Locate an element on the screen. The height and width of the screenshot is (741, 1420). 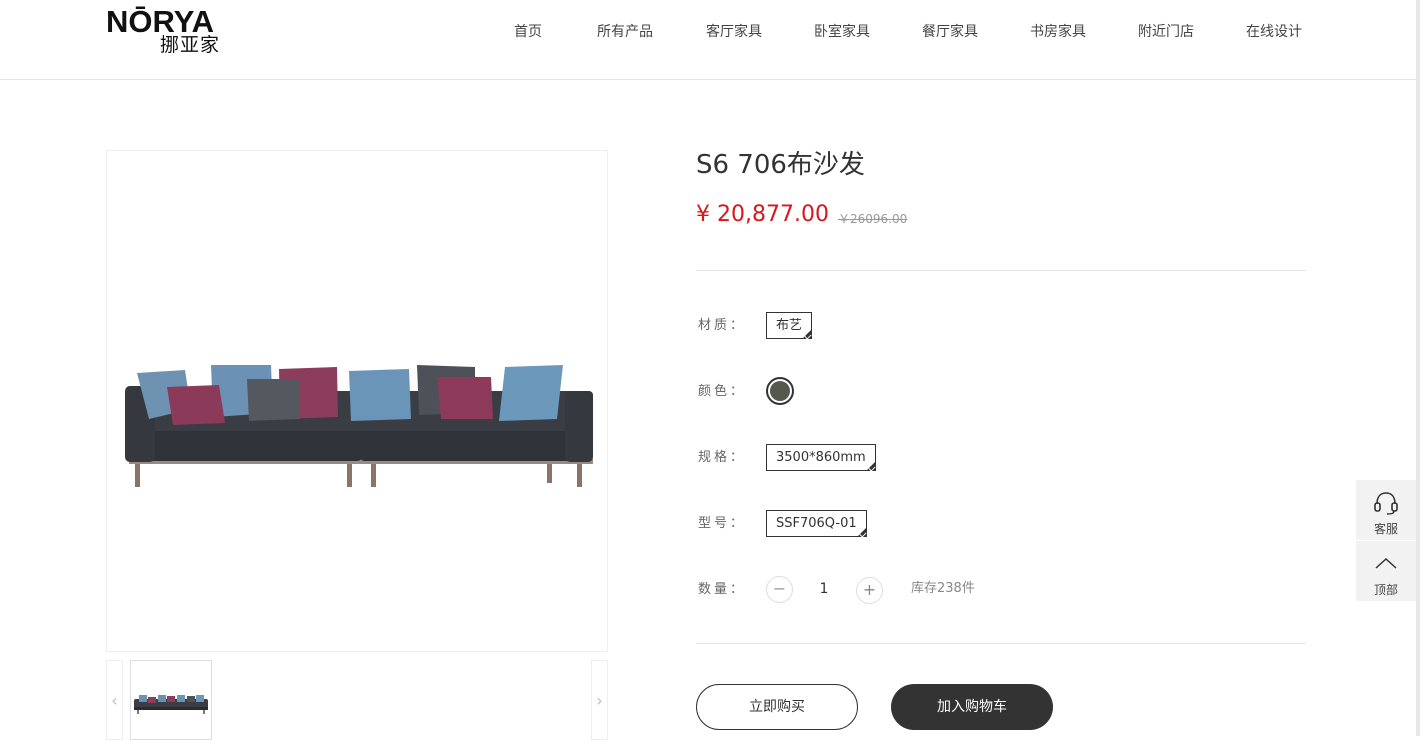
material-label: 材质： is located at coordinates (722, 325).